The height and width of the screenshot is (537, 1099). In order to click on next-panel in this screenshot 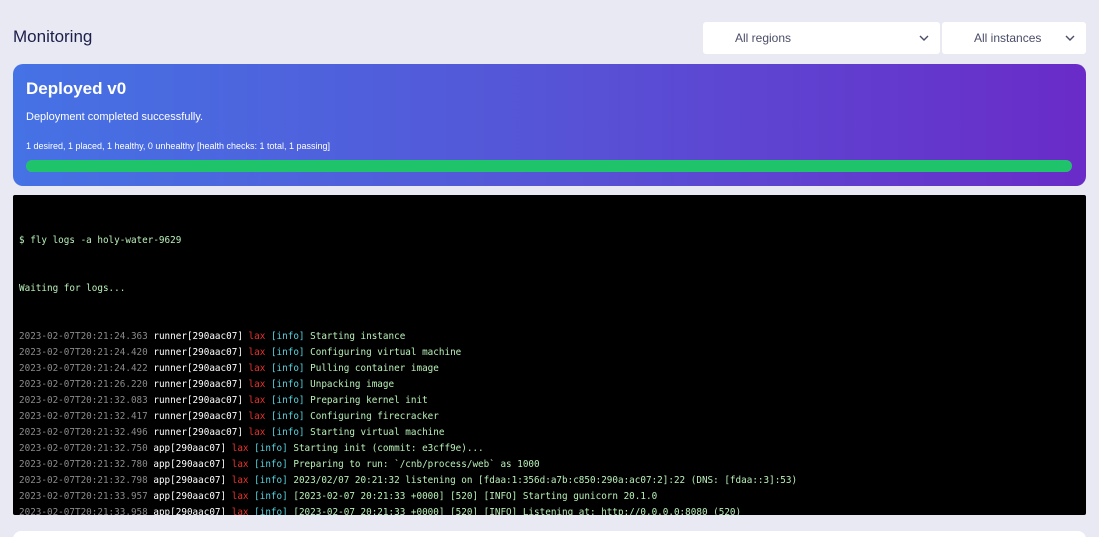, I will do `click(549, 534)`.